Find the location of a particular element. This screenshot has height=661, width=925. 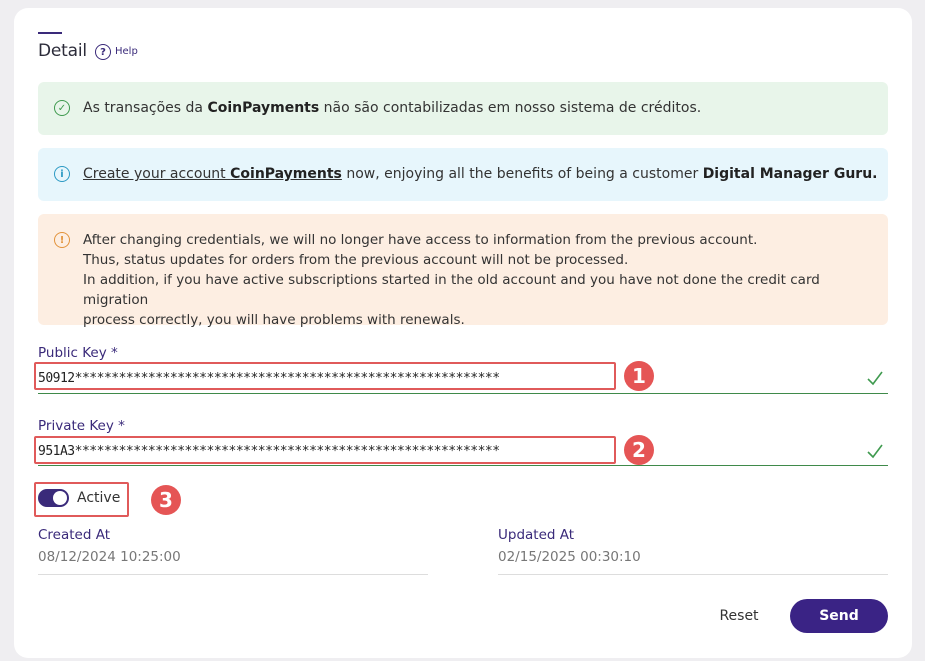

created-at-label: Created At is located at coordinates (74, 535).